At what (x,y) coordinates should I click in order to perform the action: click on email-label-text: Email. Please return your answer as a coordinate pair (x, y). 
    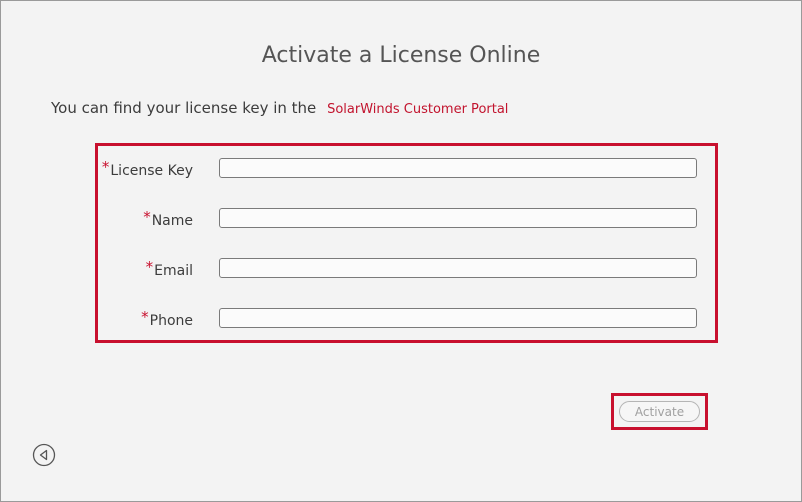
    Looking at the image, I should click on (173, 271).